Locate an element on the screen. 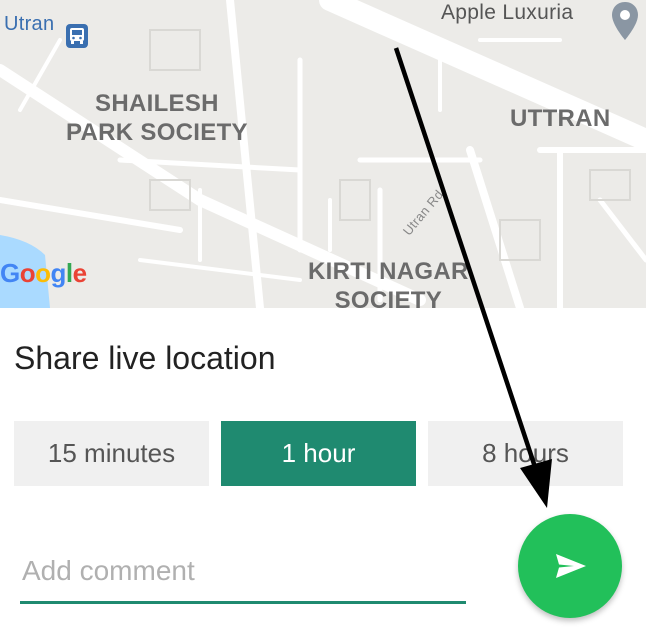  send-button is located at coordinates (570, 566).